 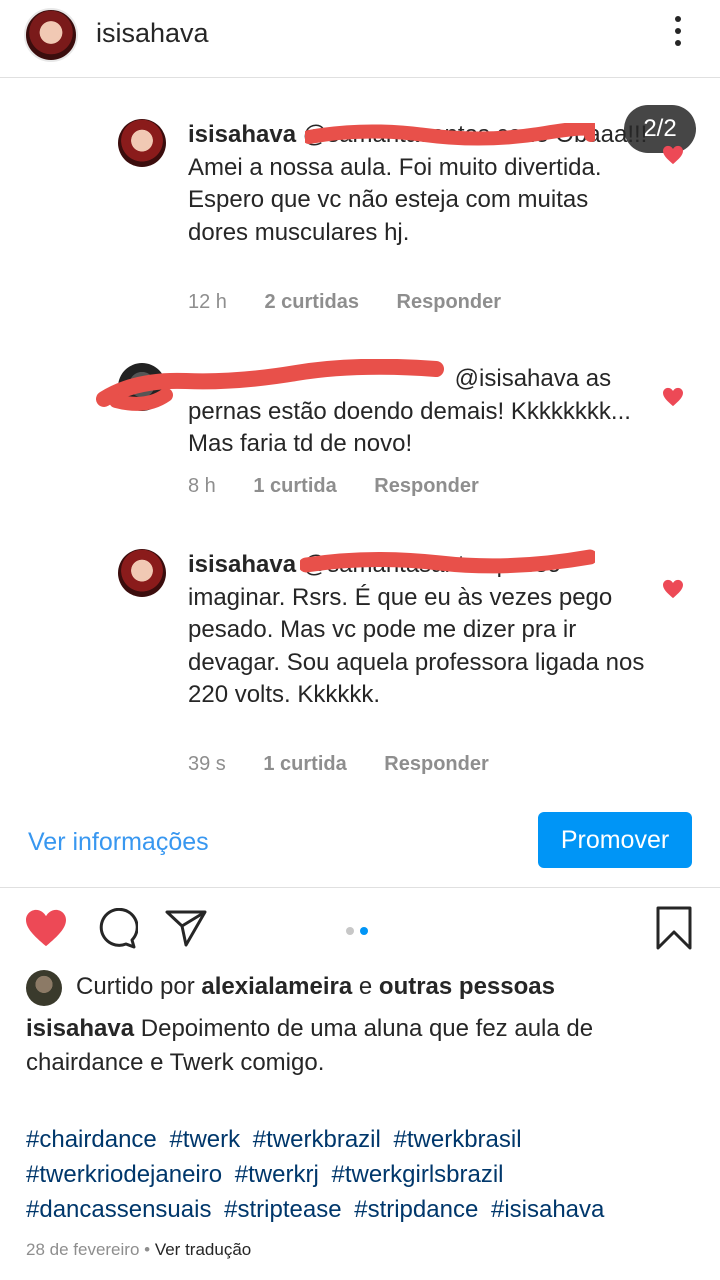 What do you see at coordinates (417, 1174) in the screenshot?
I see `hashtag: #twerkgirlsbrazil` at bounding box center [417, 1174].